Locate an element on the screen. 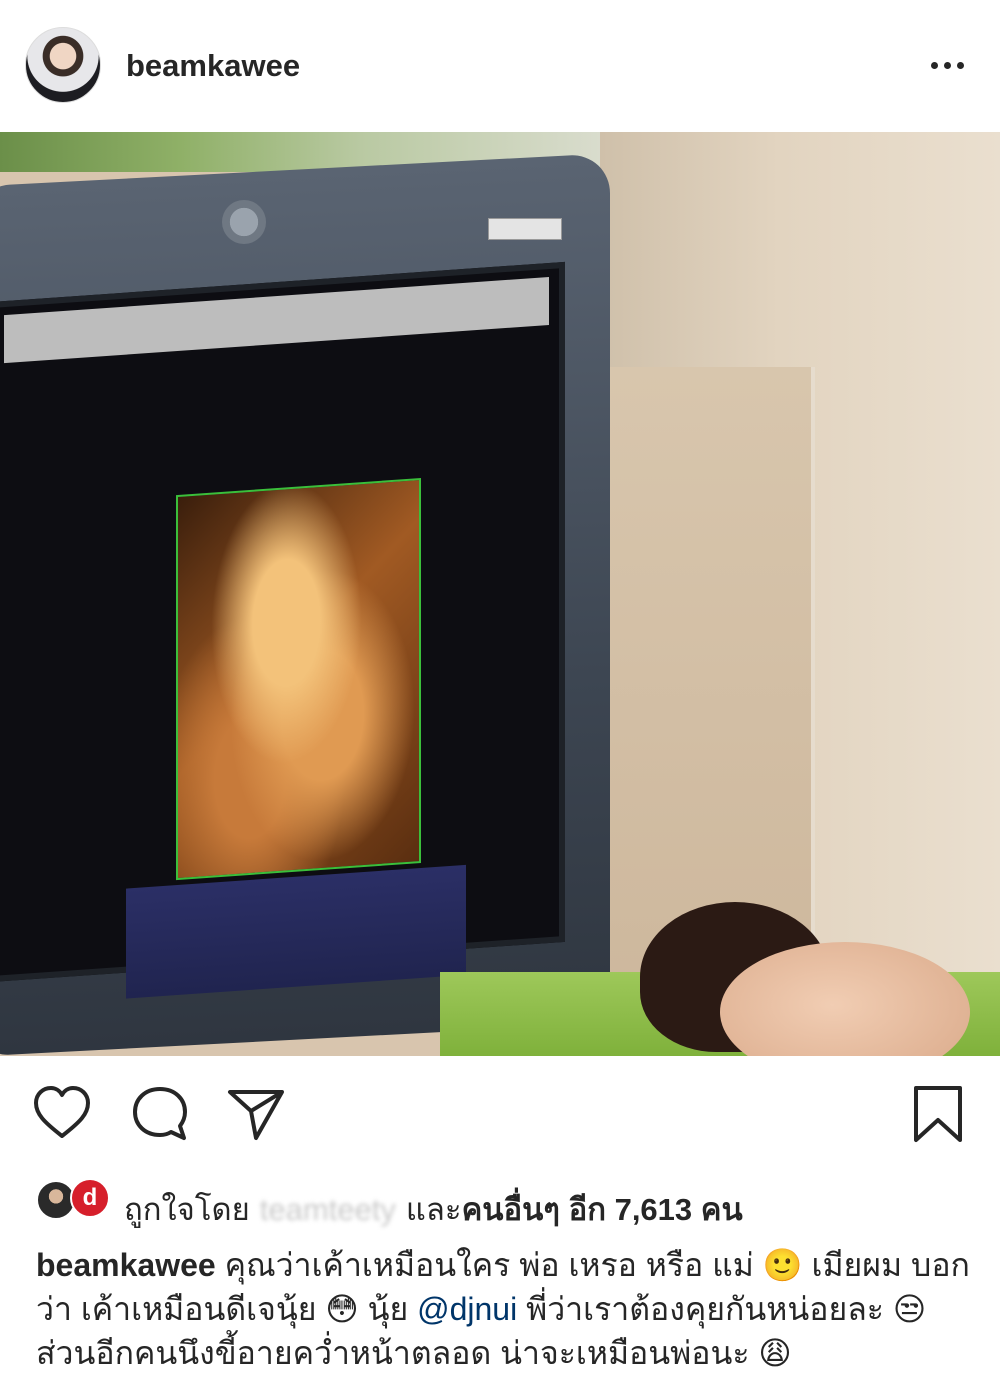  bookmark-icon is located at coordinates (938, 1114).